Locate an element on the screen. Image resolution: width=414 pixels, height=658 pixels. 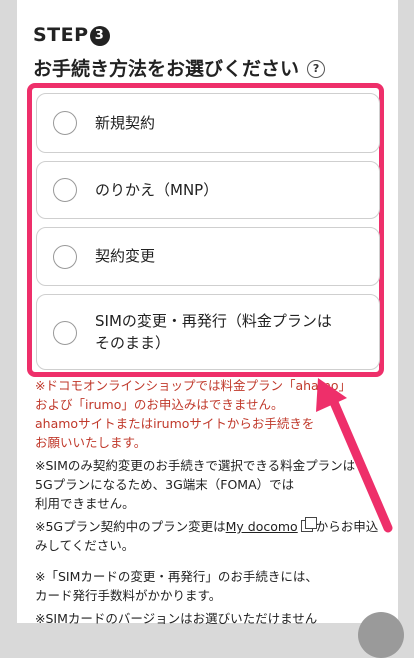
note-plan-change-suffix: からお申込 is located at coordinates (347, 526).